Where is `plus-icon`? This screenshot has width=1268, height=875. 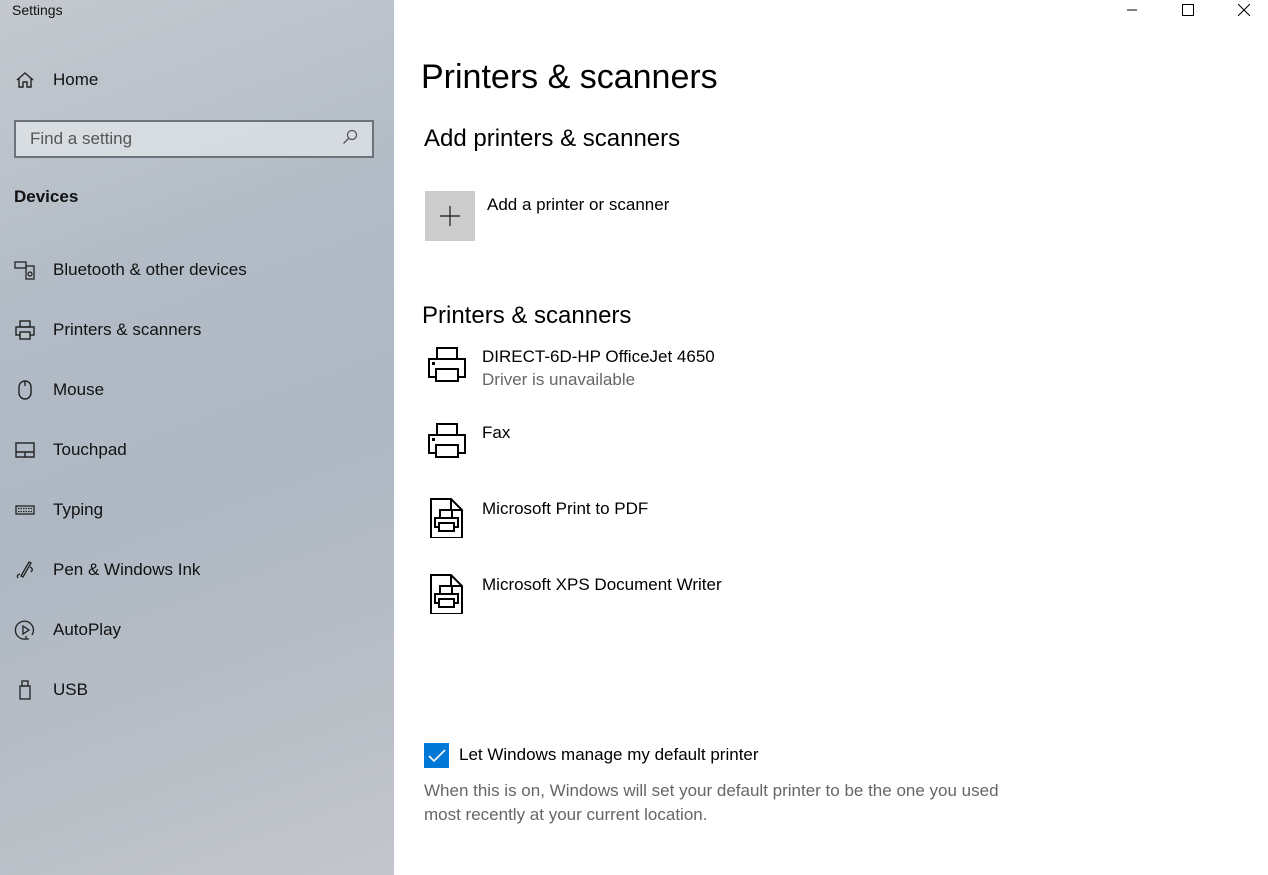
plus-icon is located at coordinates (450, 216).